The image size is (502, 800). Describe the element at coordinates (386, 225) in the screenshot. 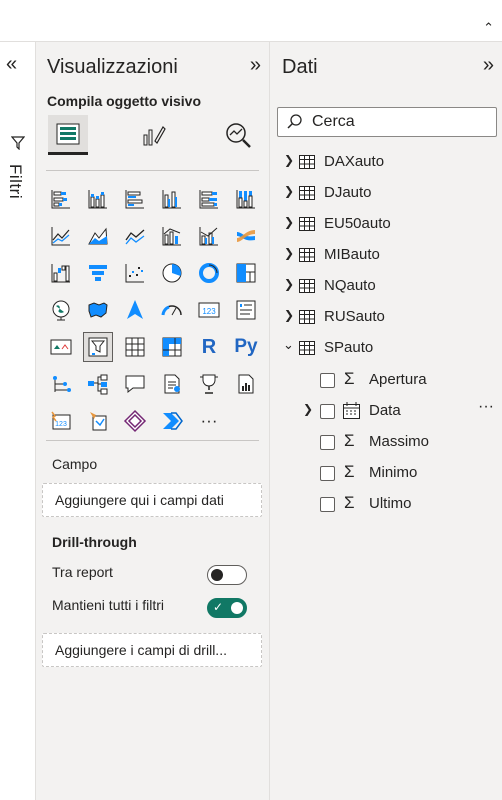

I see `table-row: ❯ EU50auto` at that location.